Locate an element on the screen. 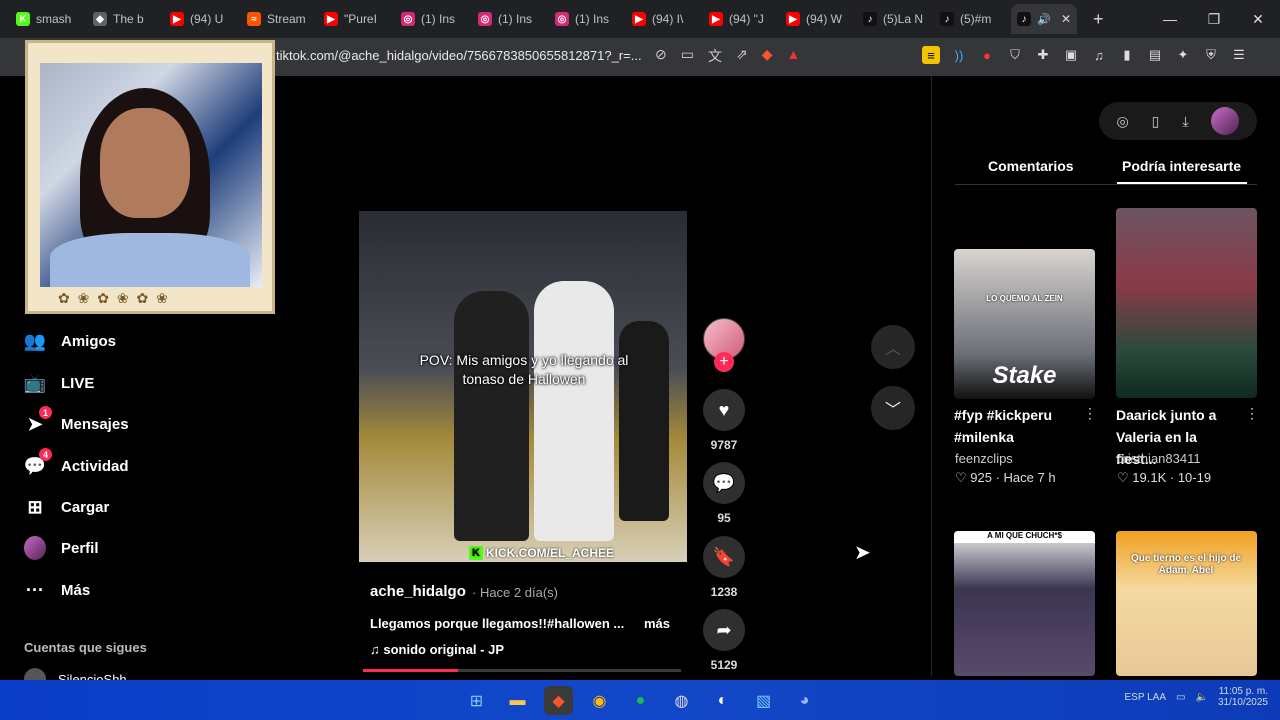  chevron-up-icon: ︿ is located at coordinates (892, 349).